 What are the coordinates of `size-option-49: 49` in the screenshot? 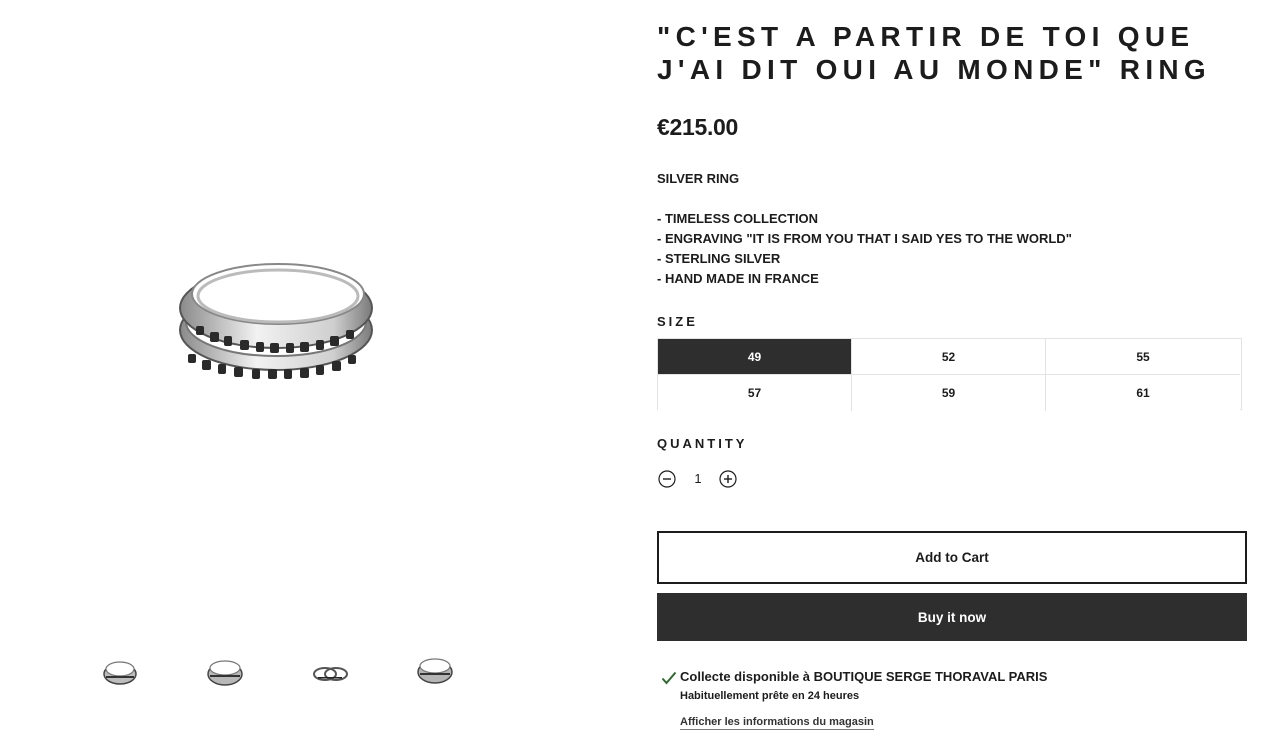 It's located at (755, 357).